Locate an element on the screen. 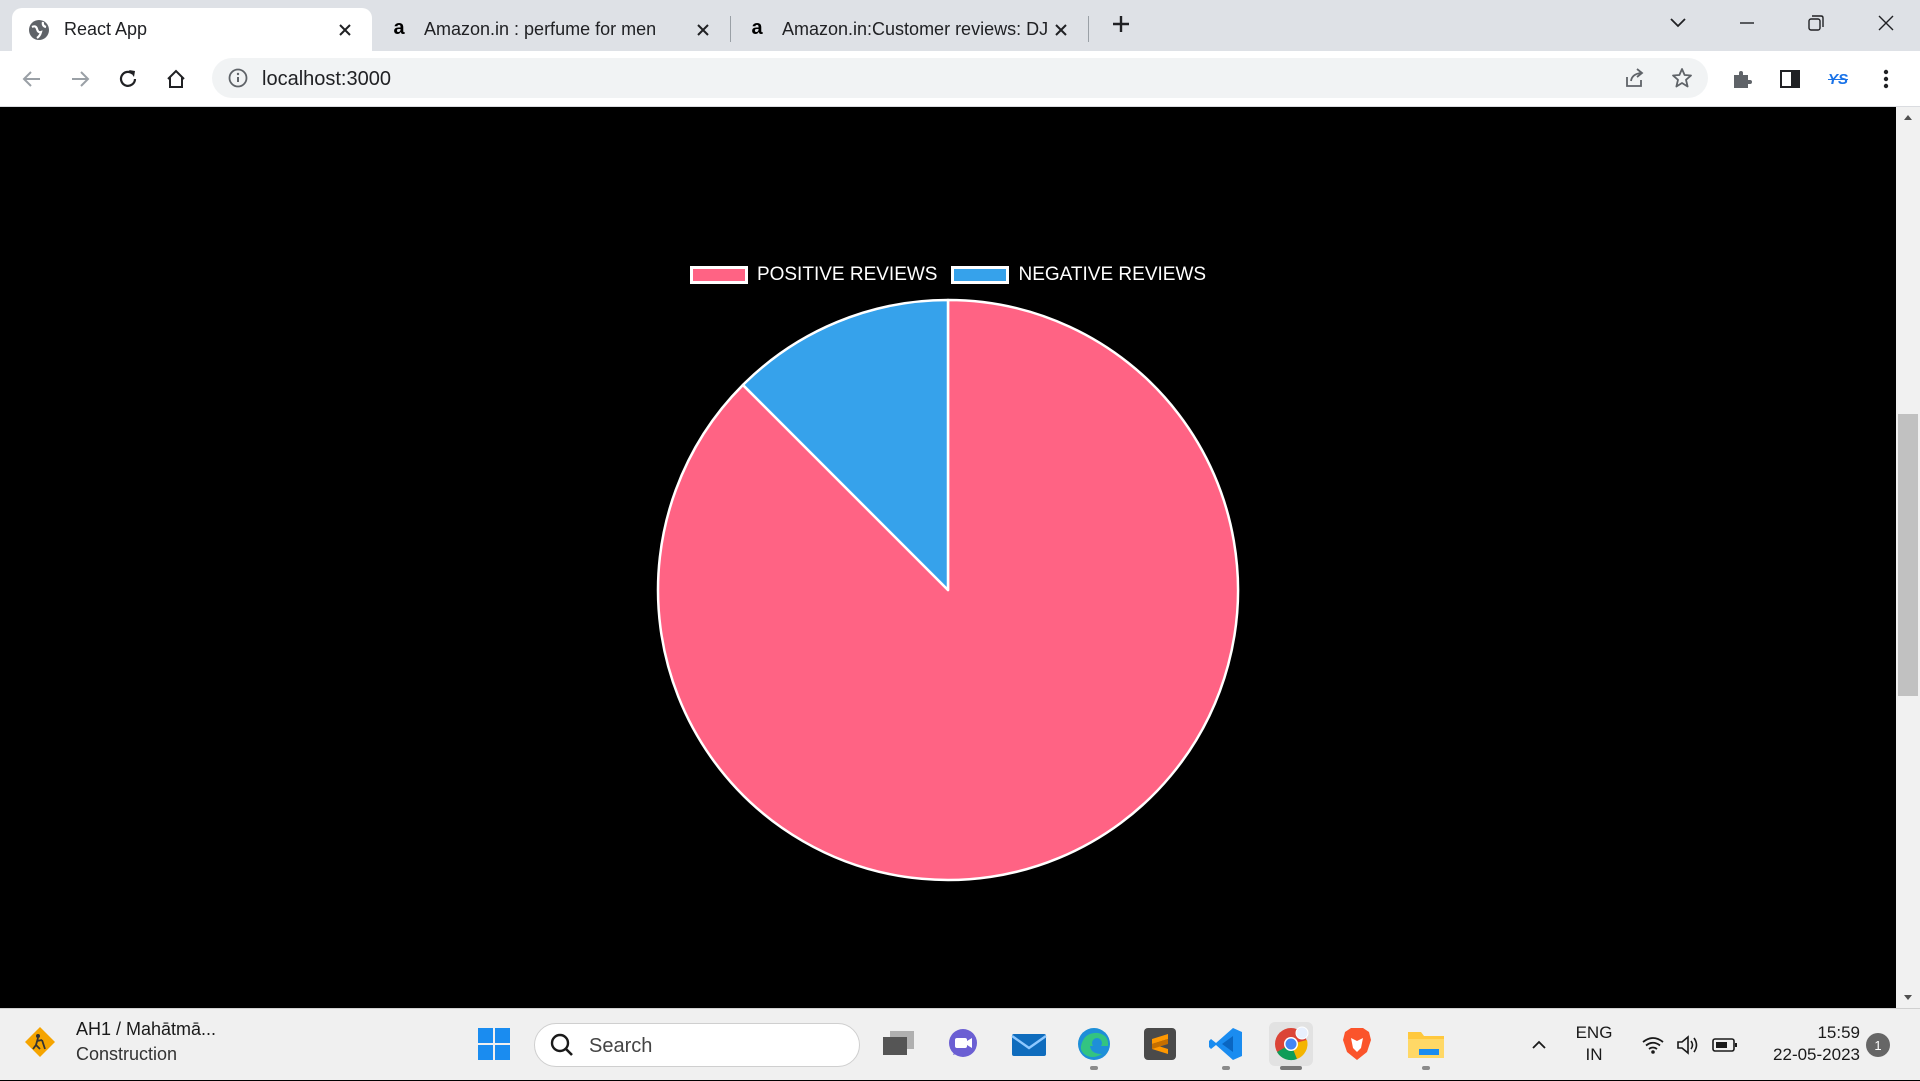  restore-icon is located at coordinates (1816, 23).